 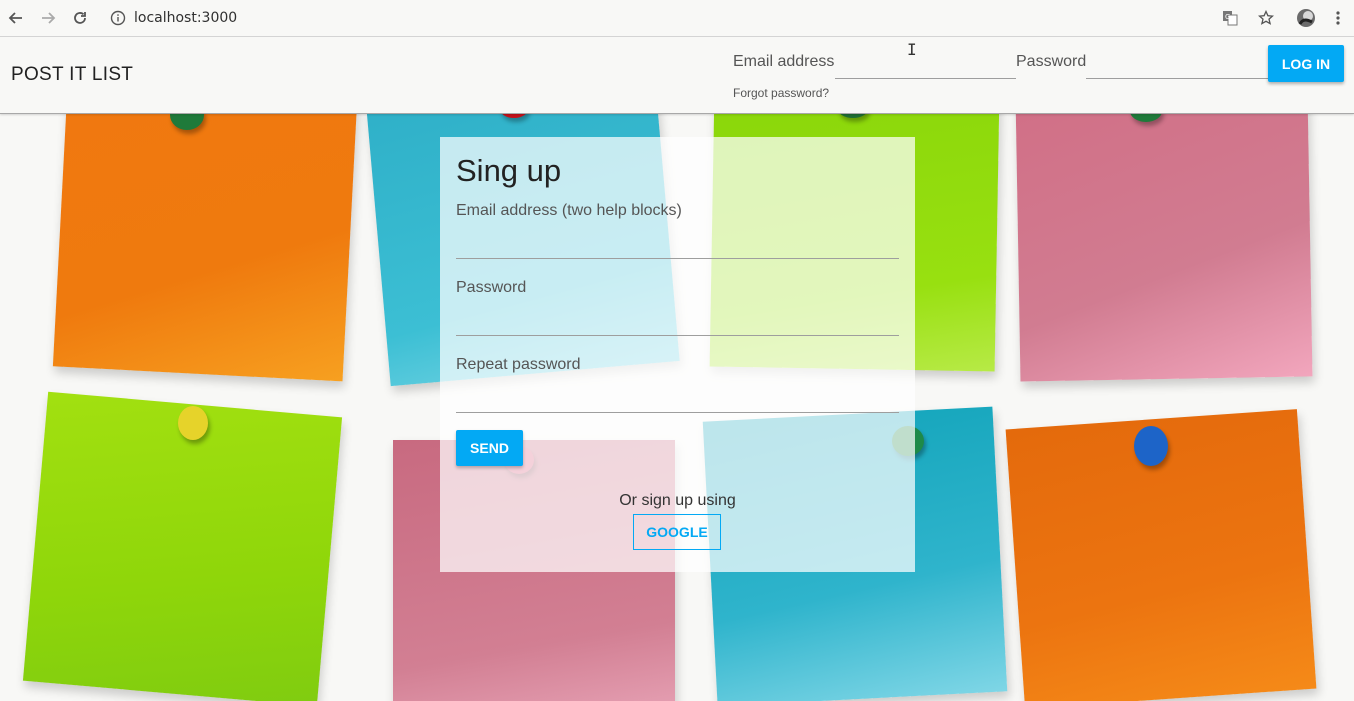 What do you see at coordinates (677, 258) in the screenshot?
I see `signup-email-input` at bounding box center [677, 258].